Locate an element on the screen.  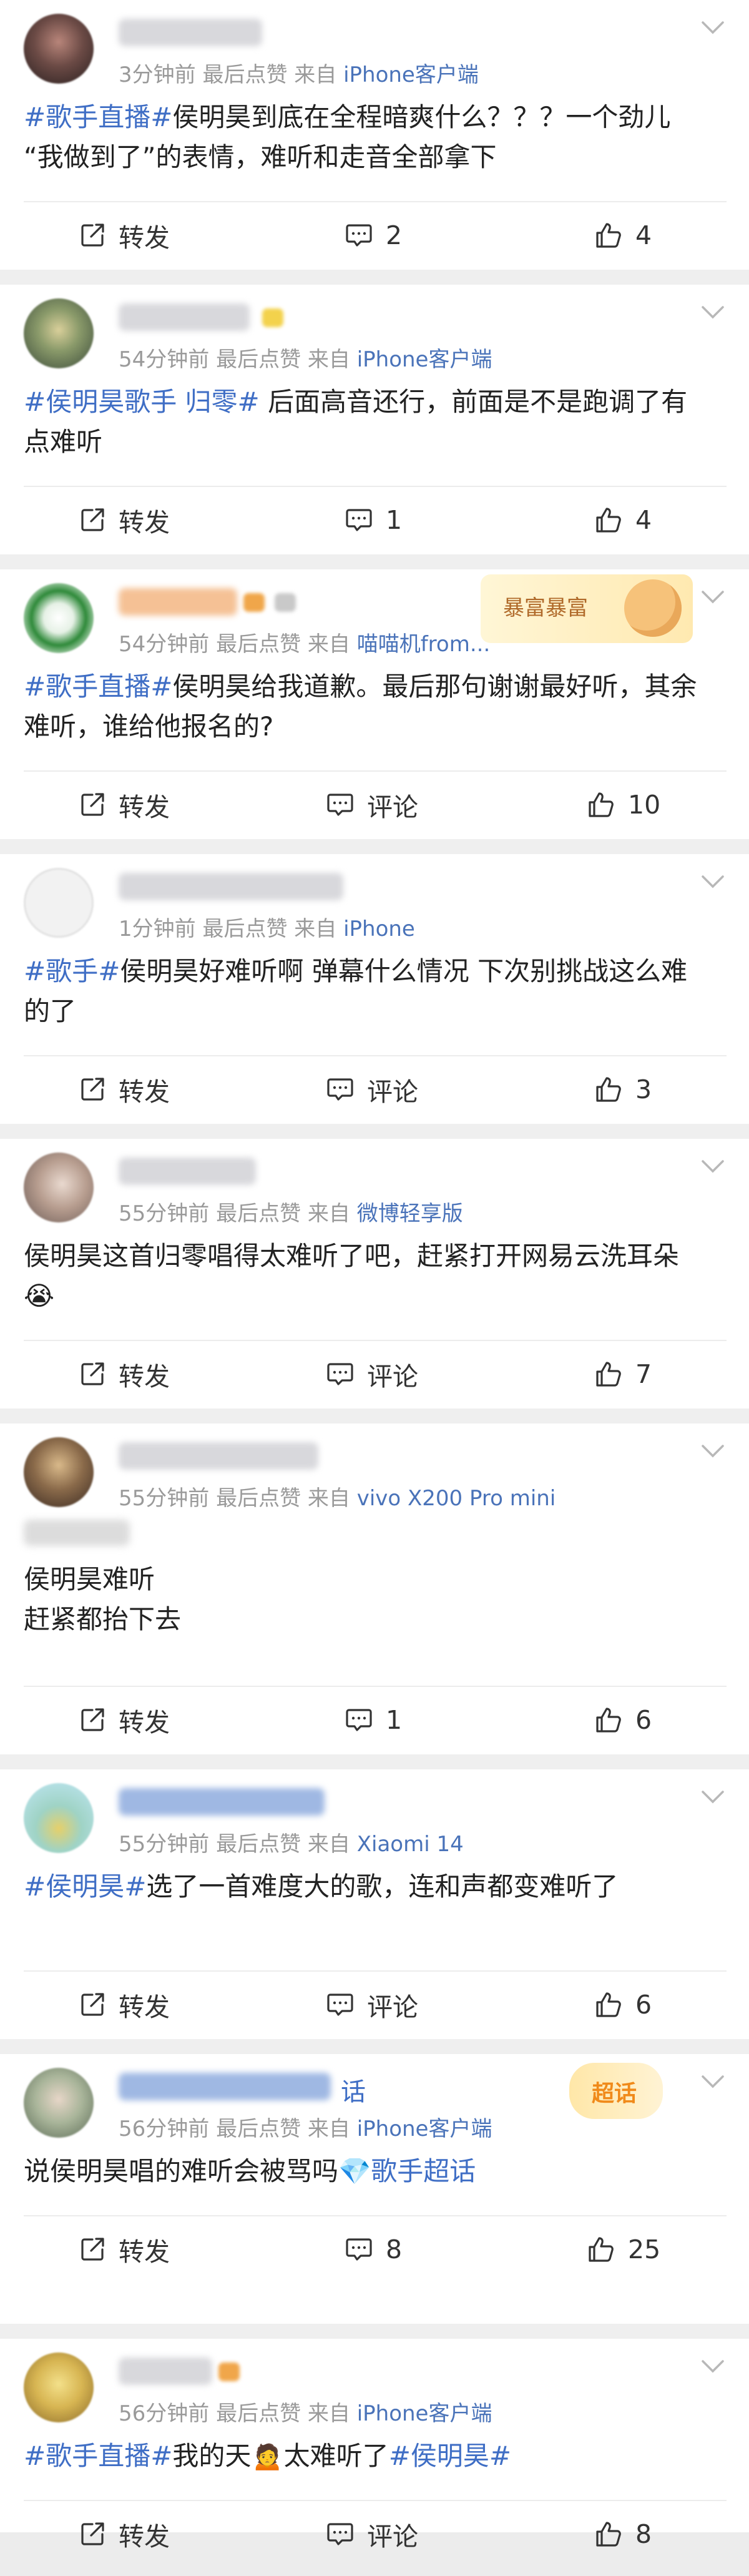
hashtag-link: #侯明昊歌手 归零# is located at coordinates (142, 401).